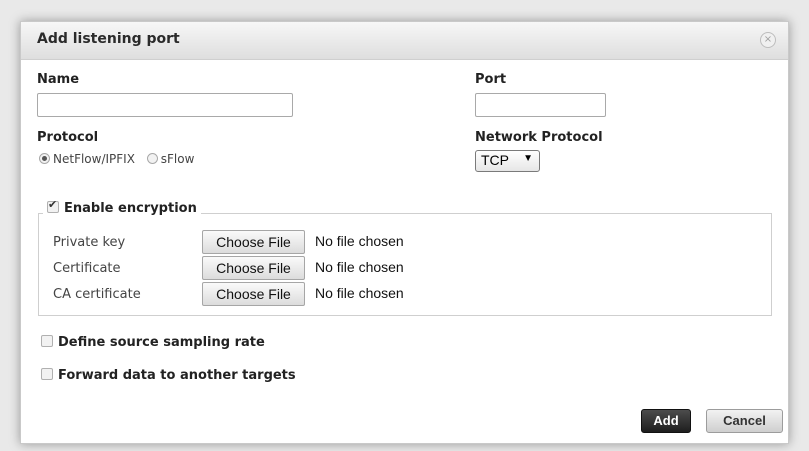  I want to click on name-label: Name, so click(58, 79).